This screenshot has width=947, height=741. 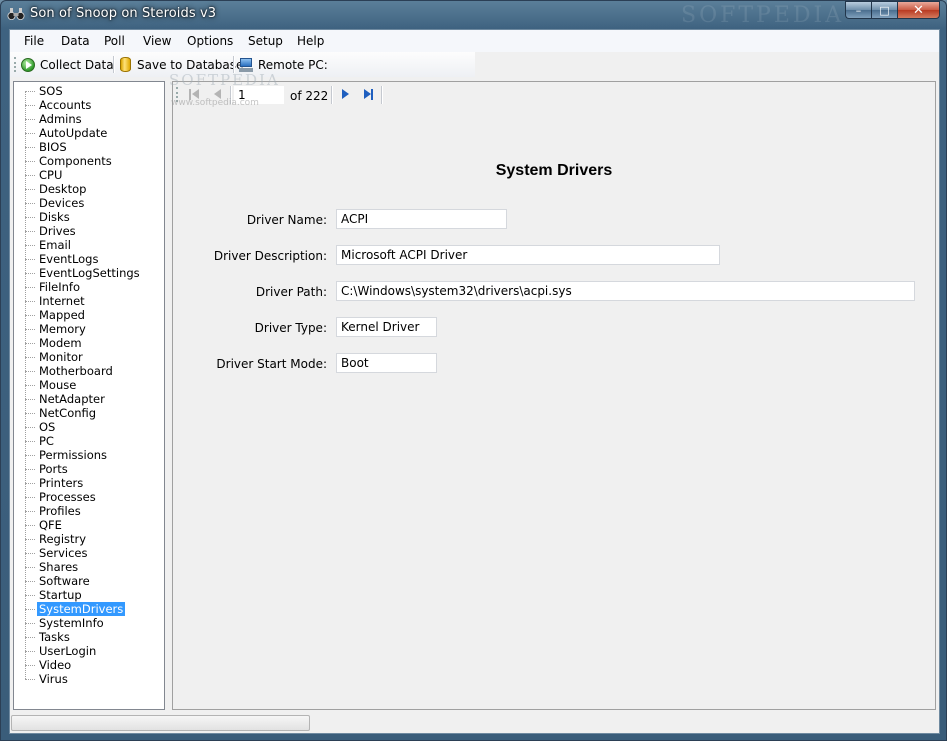 What do you see at coordinates (89, 465) in the screenshot?
I see `tree-item-ports: Ports` at bounding box center [89, 465].